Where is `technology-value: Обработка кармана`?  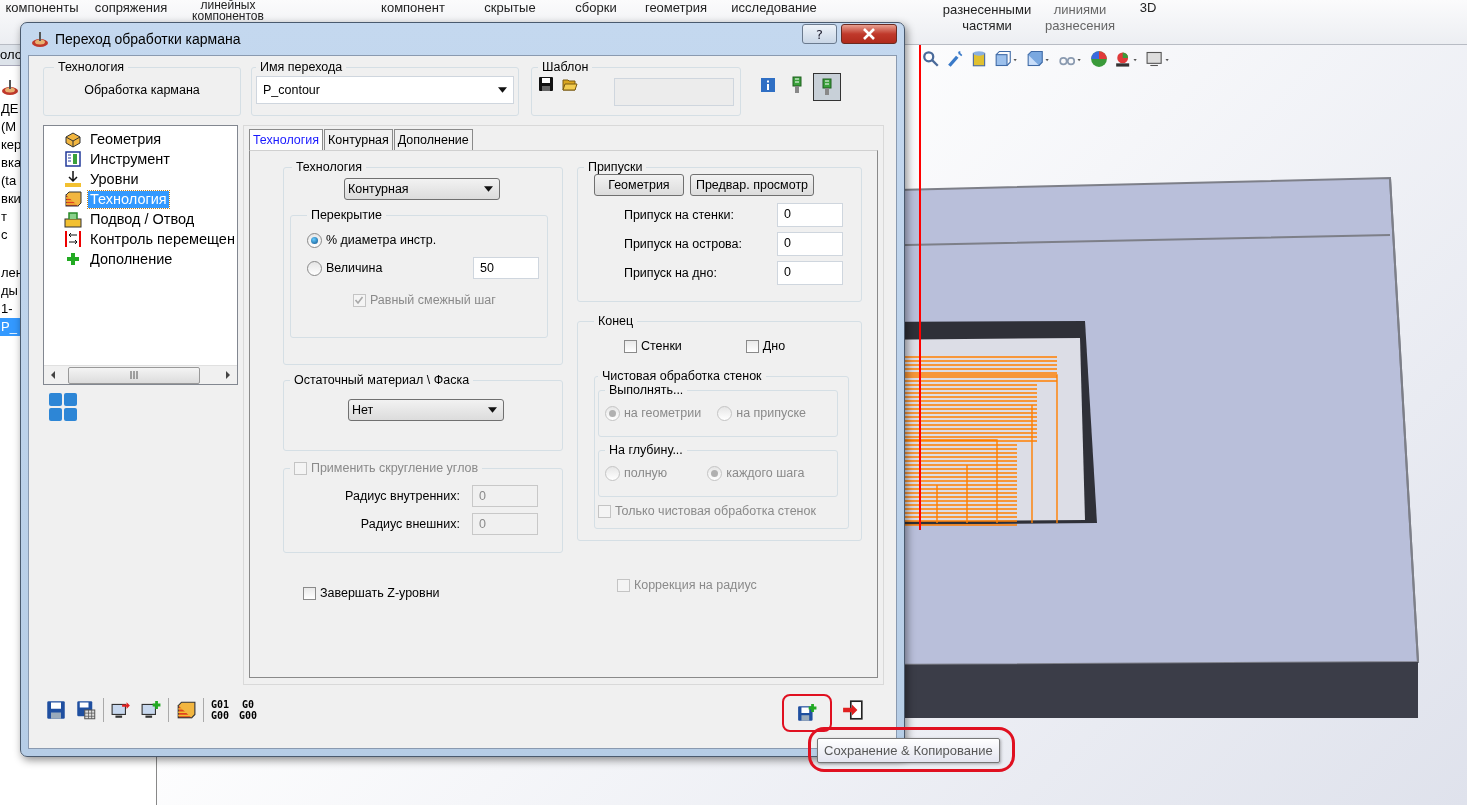
technology-value: Обработка кармана is located at coordinates (142, 90).